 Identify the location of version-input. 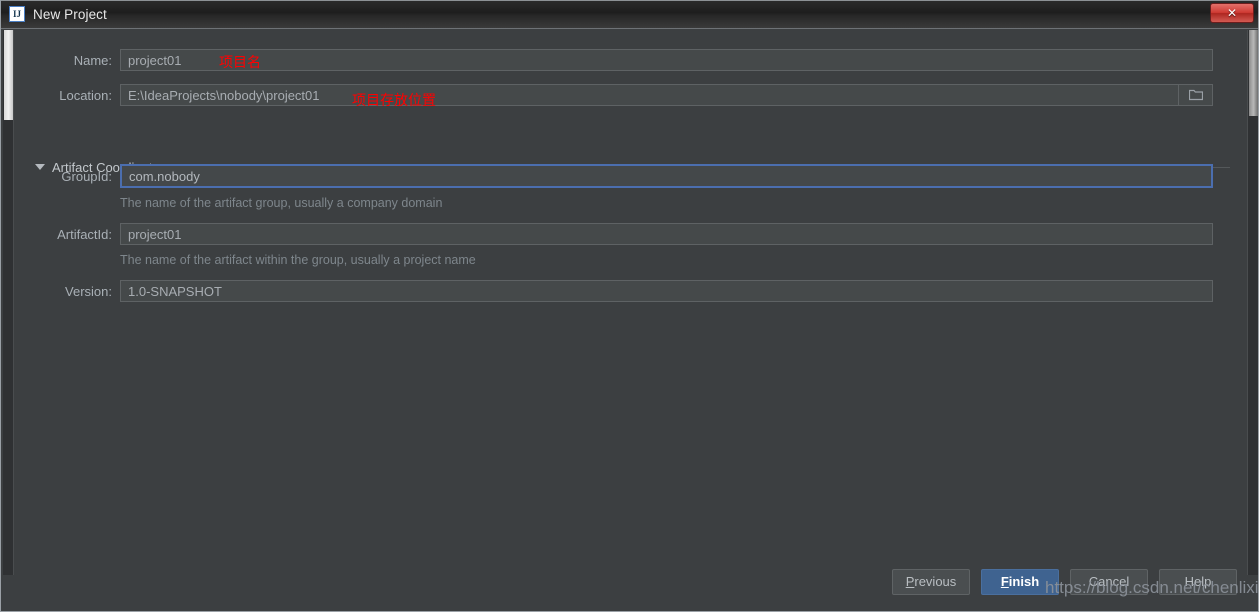
(666, 291).